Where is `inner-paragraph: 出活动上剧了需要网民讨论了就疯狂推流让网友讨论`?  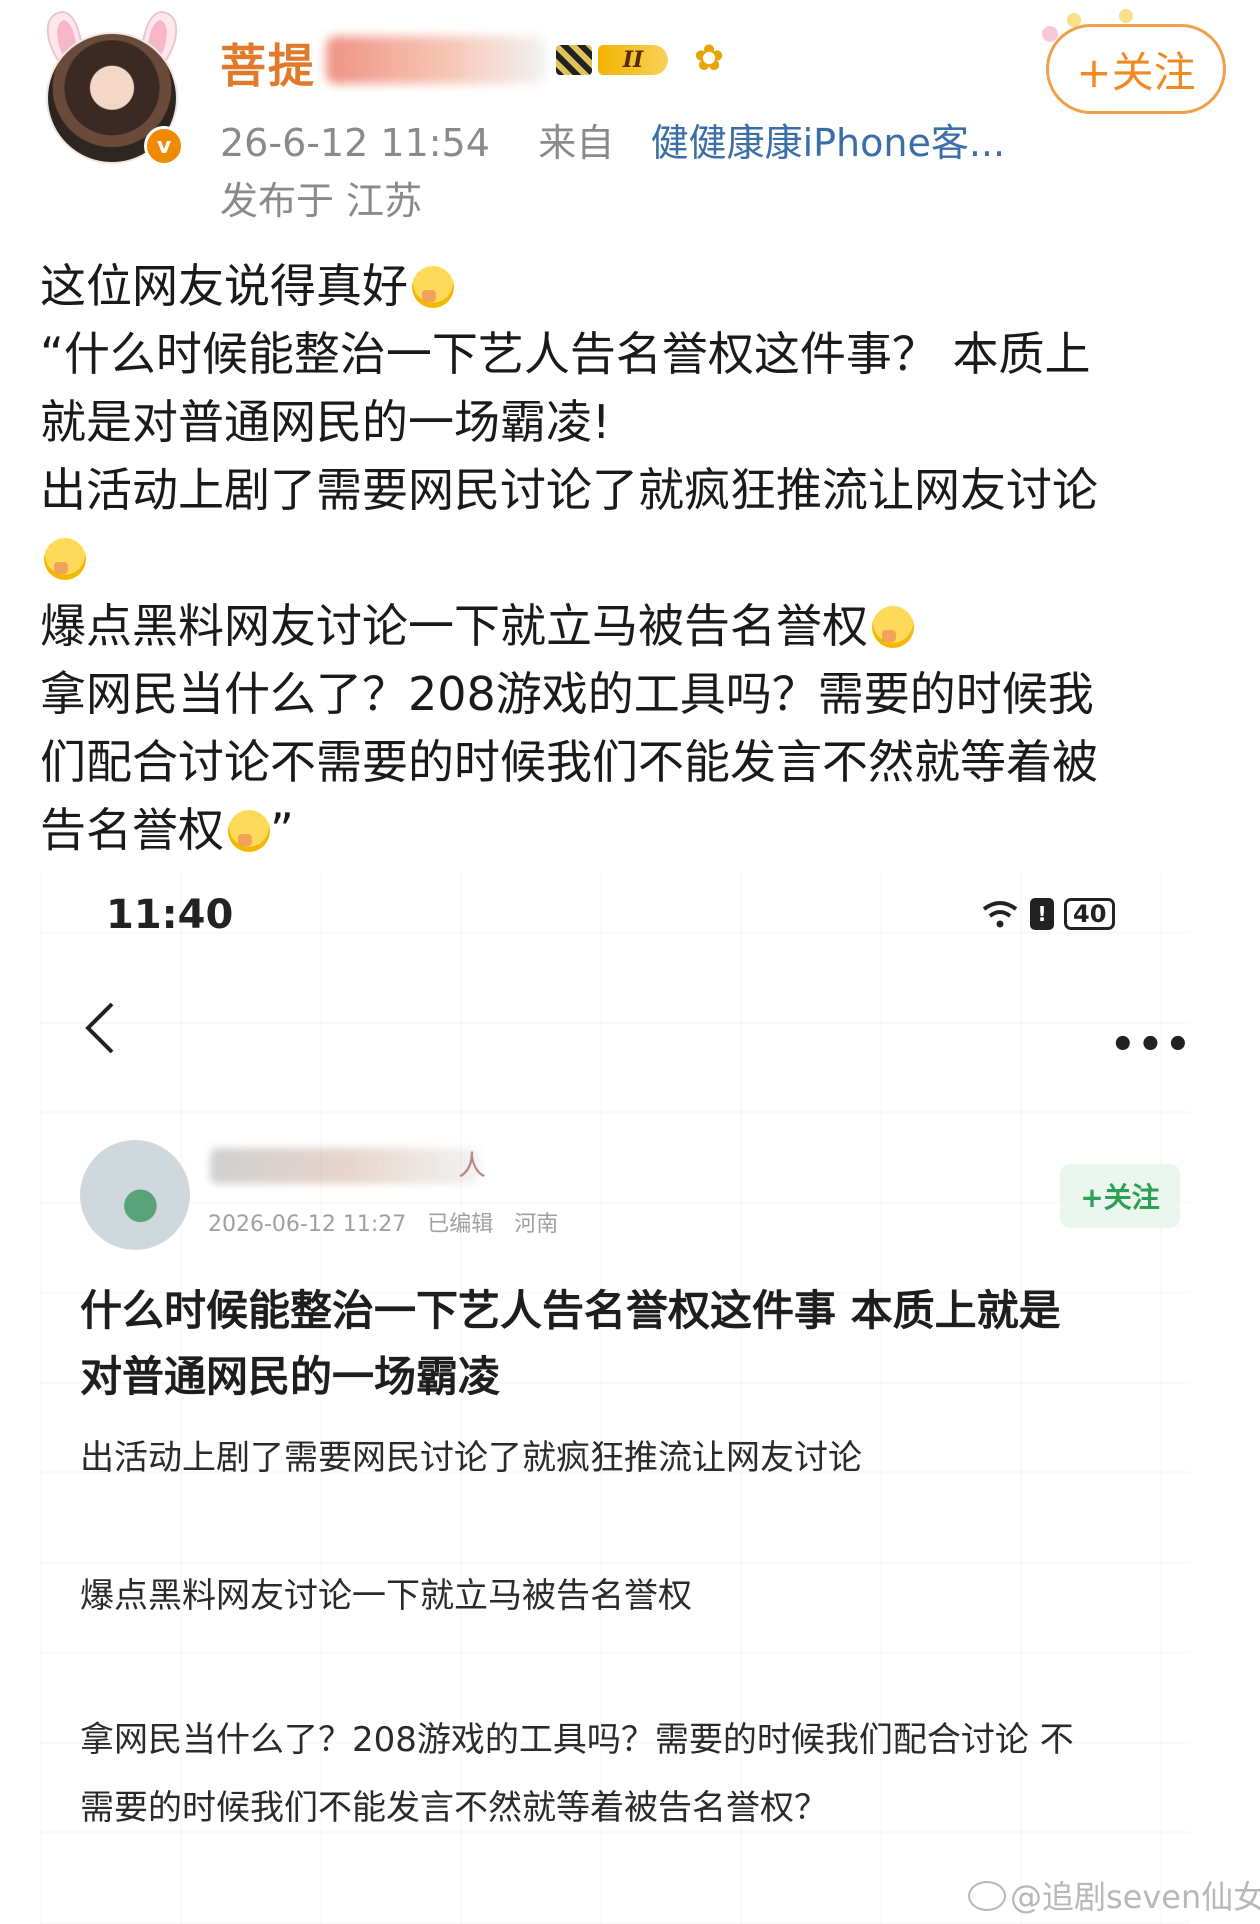 inner-paragraph: 出活动上剧了需要网民讨论了就疯狂推流让网友讨论 is located at coordinates (471, 1458).